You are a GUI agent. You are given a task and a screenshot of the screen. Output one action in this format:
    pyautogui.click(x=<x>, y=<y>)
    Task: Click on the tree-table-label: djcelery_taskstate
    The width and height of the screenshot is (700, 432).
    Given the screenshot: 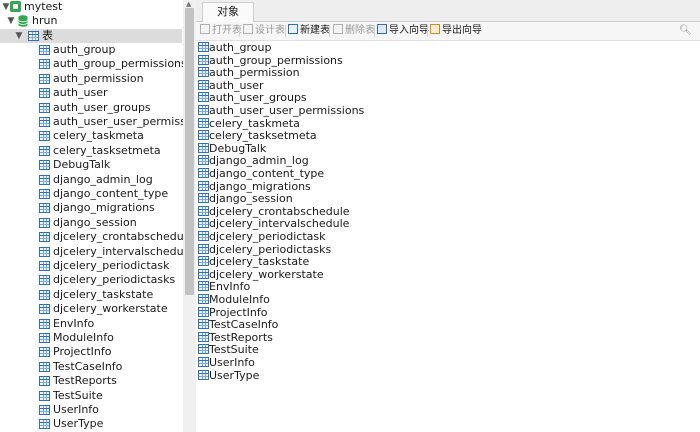 What is the action you would take?
    pyautogui.click(x=103, y=294)
    